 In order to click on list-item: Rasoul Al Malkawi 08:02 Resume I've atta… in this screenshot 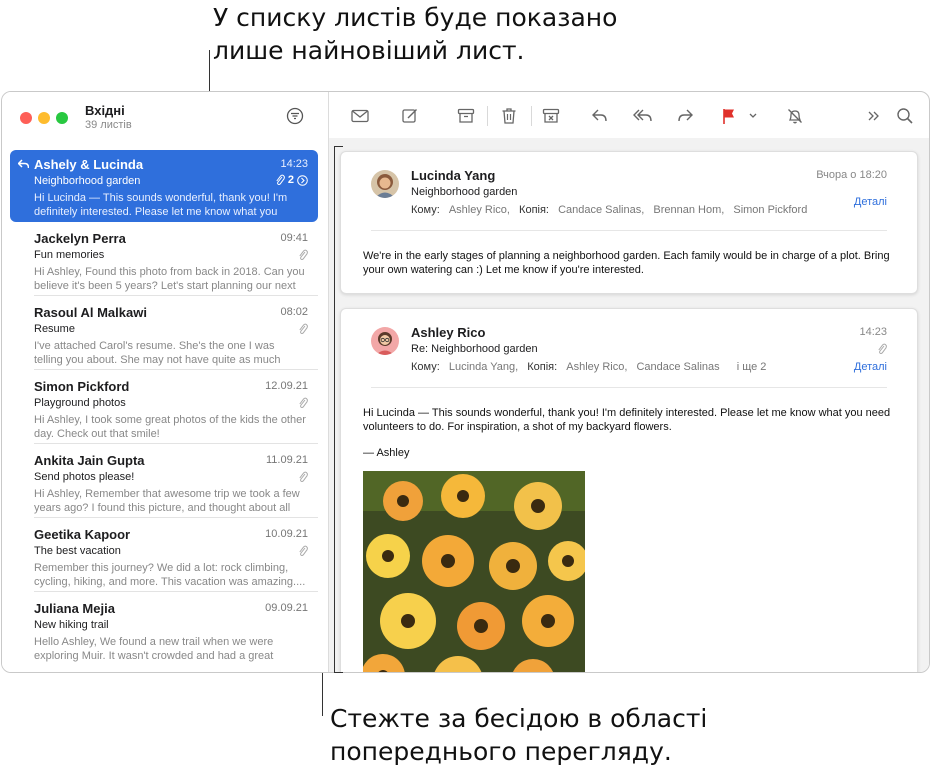, I will do `click(164, 334)`.